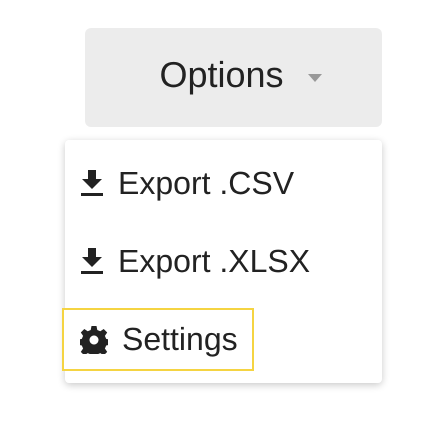 The image size is (428, 428). Describe the element at coordinates (194, 262) in the screenshot. I see `menu-item: Export .XLSX` at that location.